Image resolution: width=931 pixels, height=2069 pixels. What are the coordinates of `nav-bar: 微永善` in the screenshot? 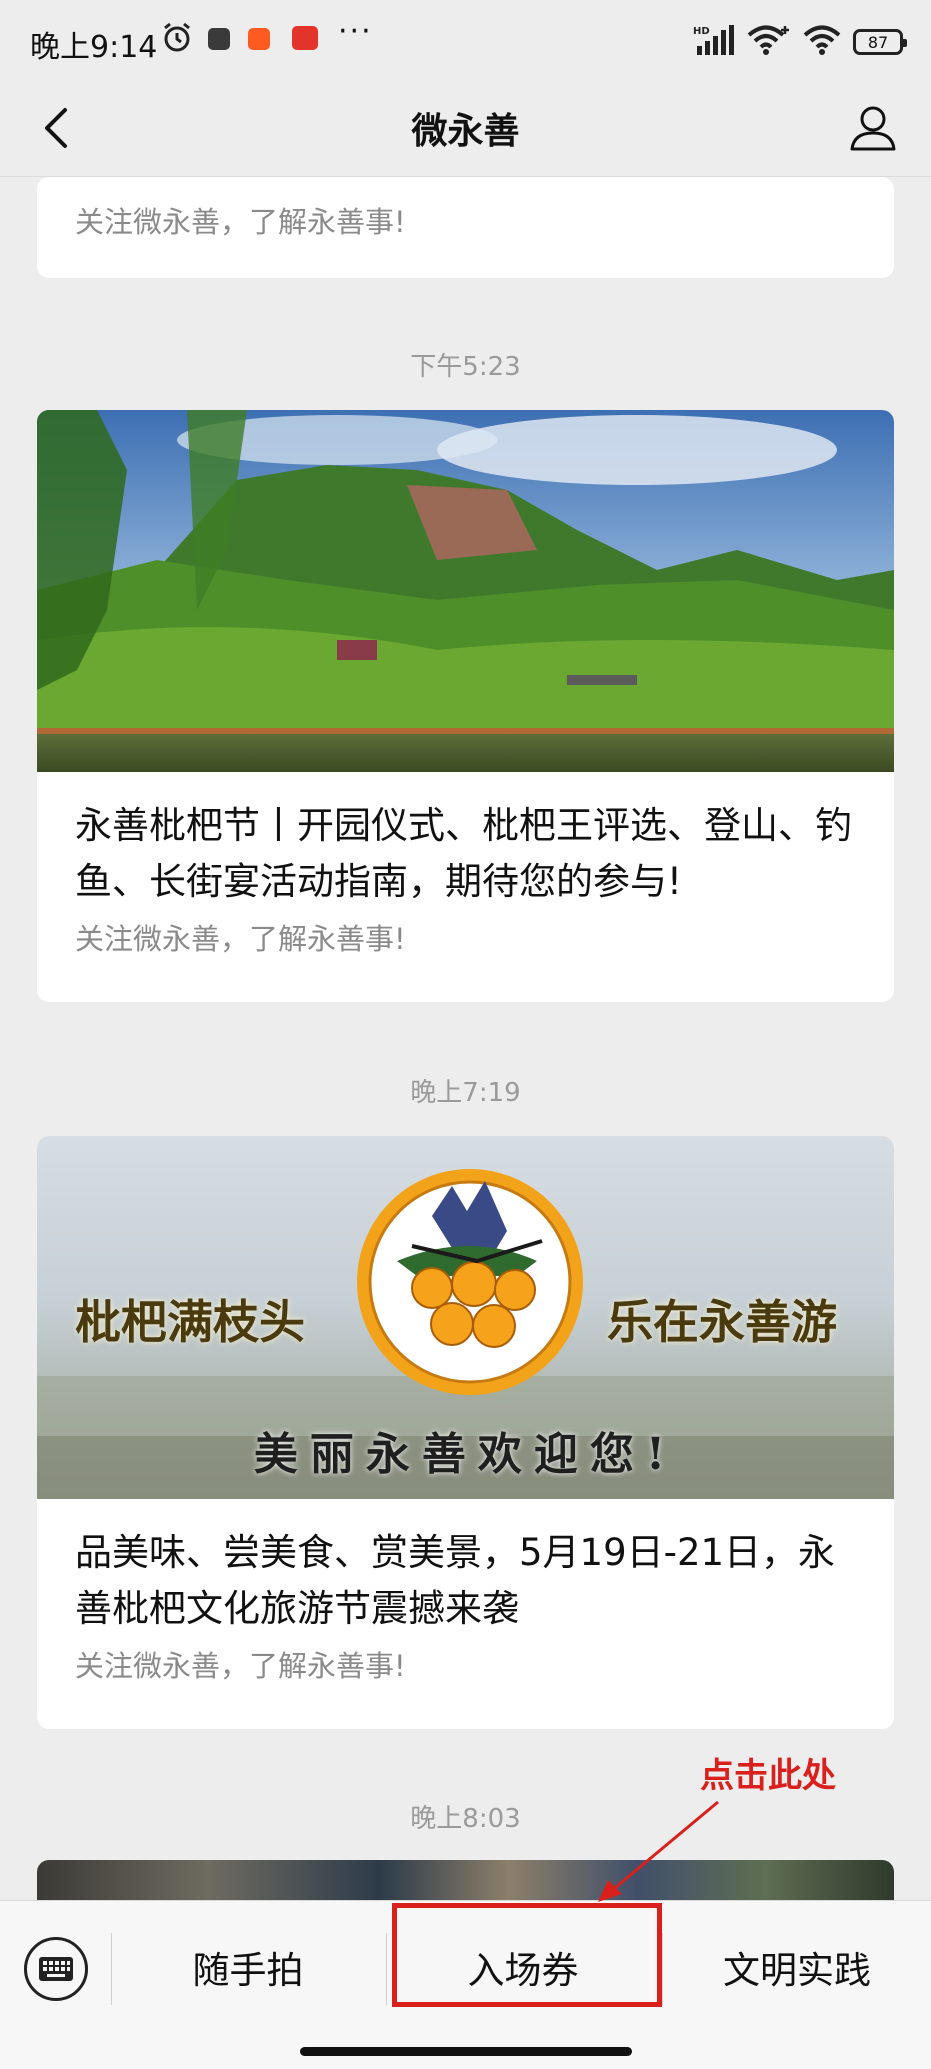 It's located at (465, 128).